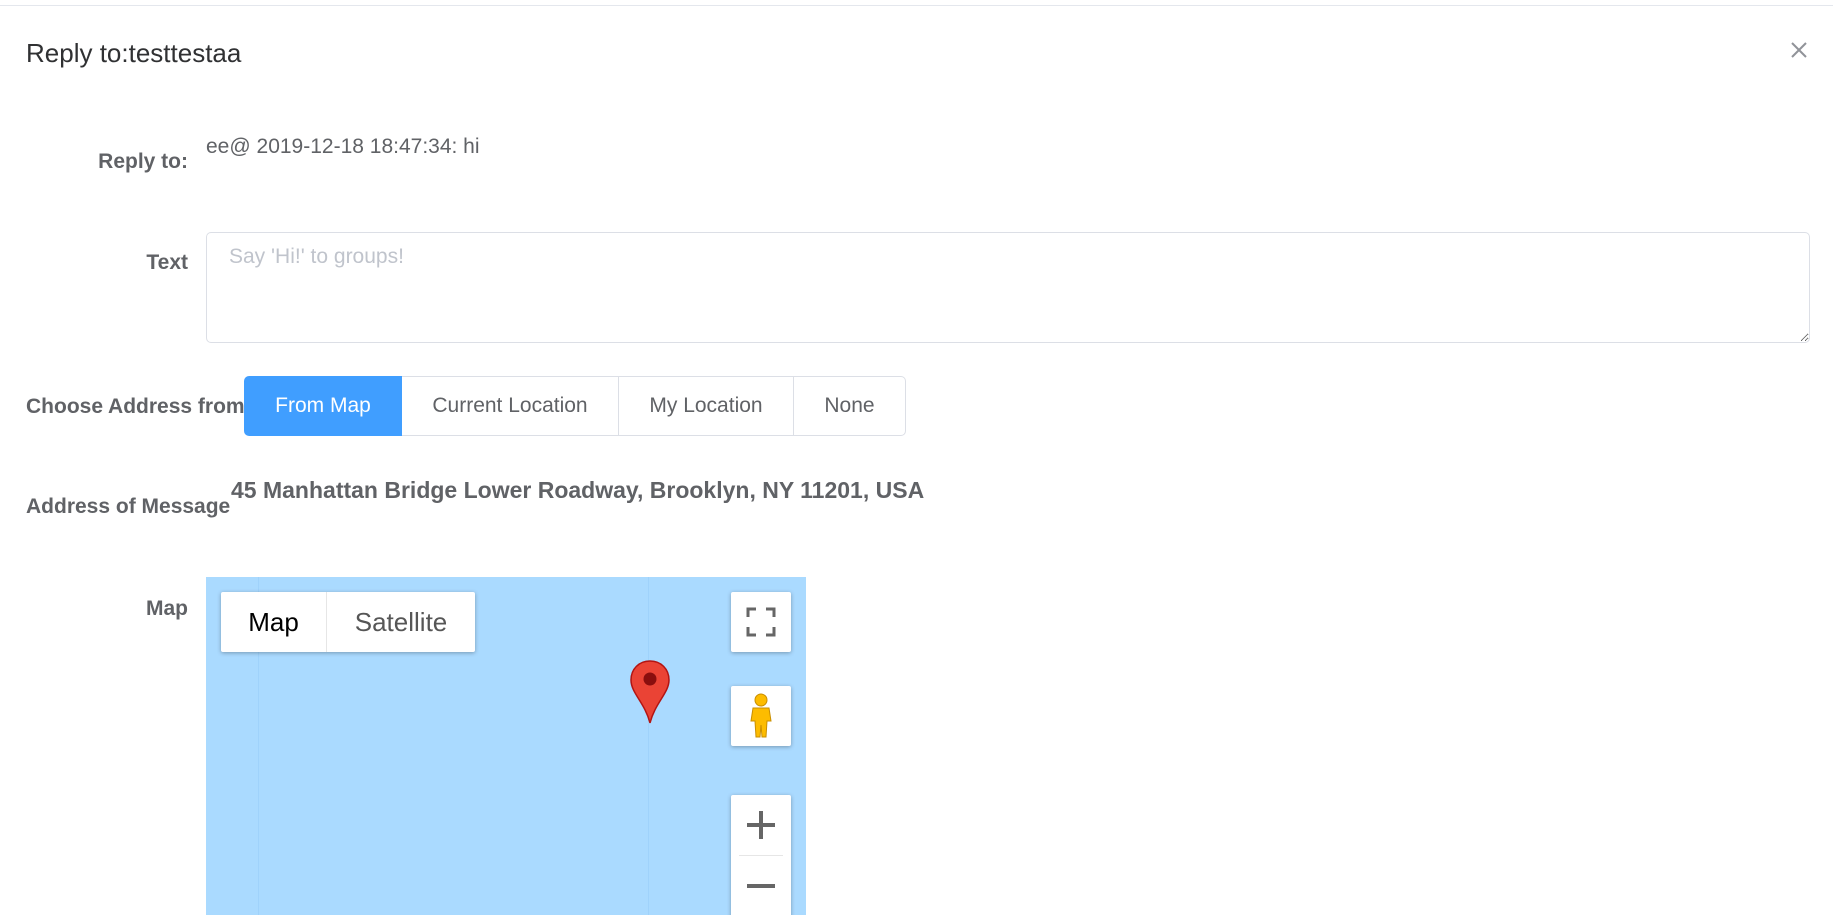 The image size is (1833, 915). I want to click on map-type-map-button: Map, so click(274, 622).